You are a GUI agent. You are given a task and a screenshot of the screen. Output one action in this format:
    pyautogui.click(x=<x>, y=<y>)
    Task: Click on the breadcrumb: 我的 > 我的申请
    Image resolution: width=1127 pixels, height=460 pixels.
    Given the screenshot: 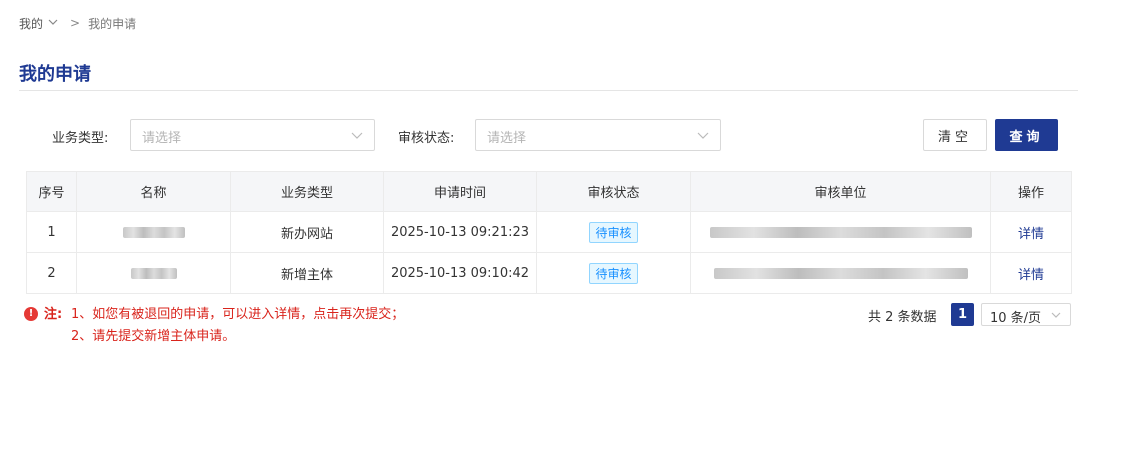 What is the action you would take?
    pyautogui.click(x=77, y=23)
    